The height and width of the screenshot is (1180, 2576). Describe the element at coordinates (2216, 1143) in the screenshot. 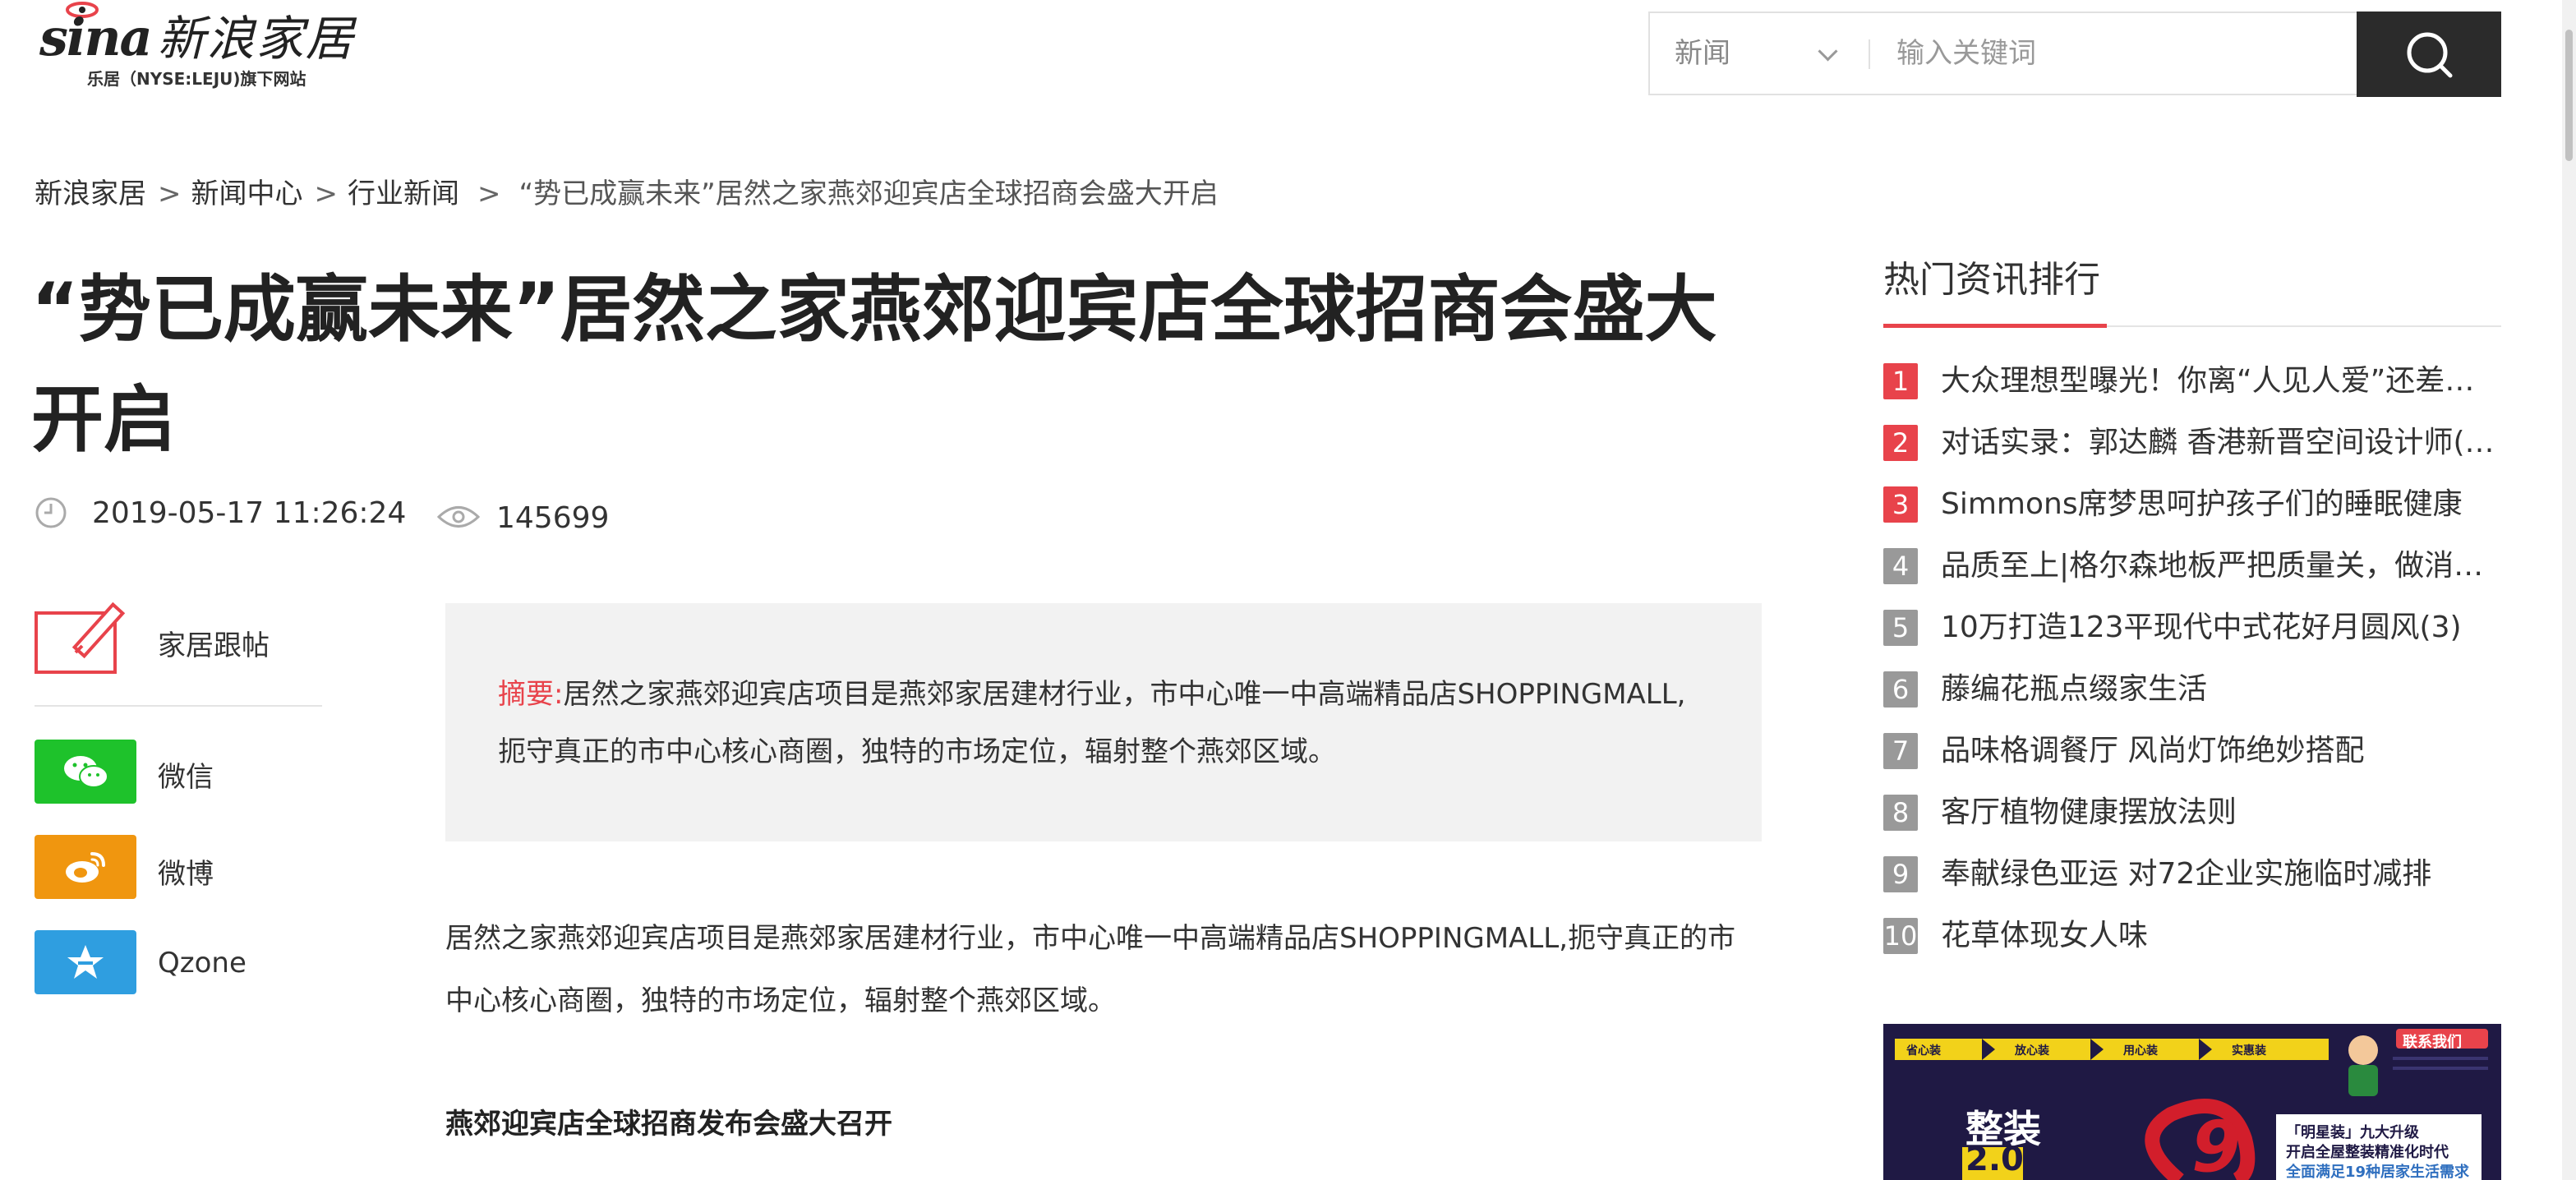

I see `ad-big-number: 9` at that location.